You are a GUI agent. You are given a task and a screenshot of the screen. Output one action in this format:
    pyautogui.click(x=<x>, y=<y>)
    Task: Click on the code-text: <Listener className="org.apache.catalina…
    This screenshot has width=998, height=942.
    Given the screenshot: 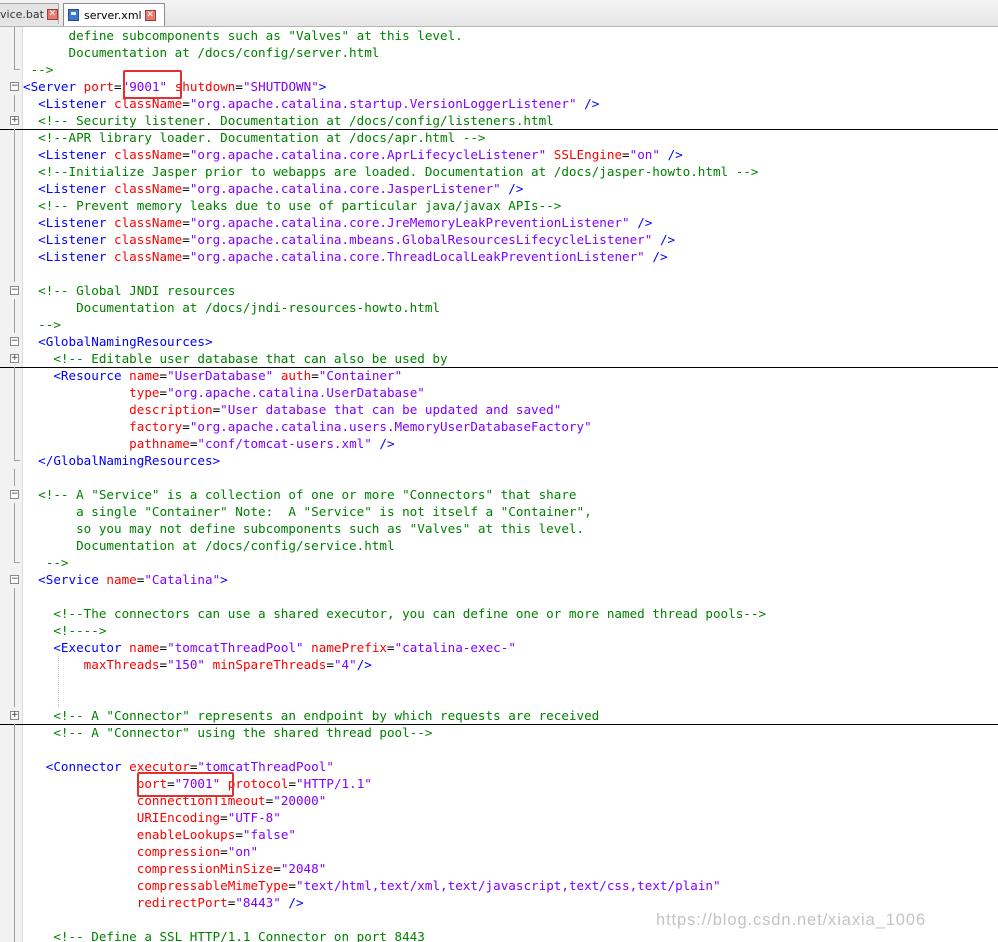 What is the action you would take?
    pyautogui.click(x=353, y=154)
    